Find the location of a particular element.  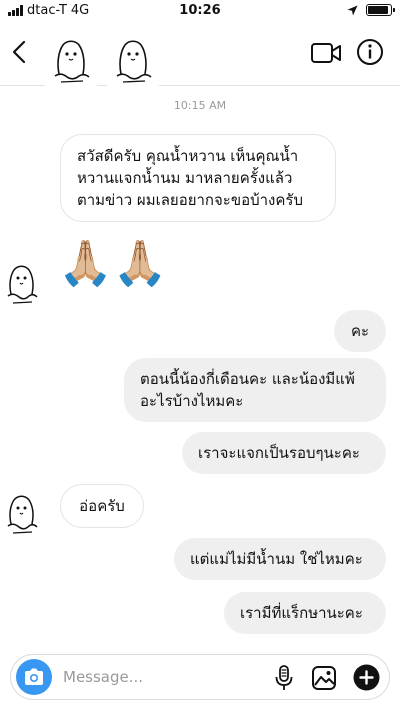

camera-button is located at coordinates (34, 677).